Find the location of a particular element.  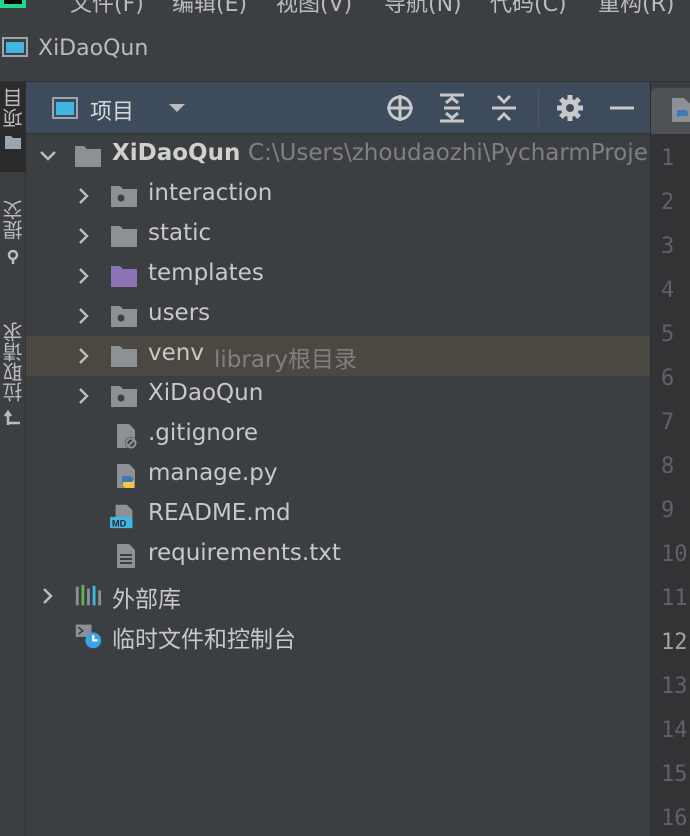

tree-item-venv: venv library根目录 is located at coordinates (338, 356).